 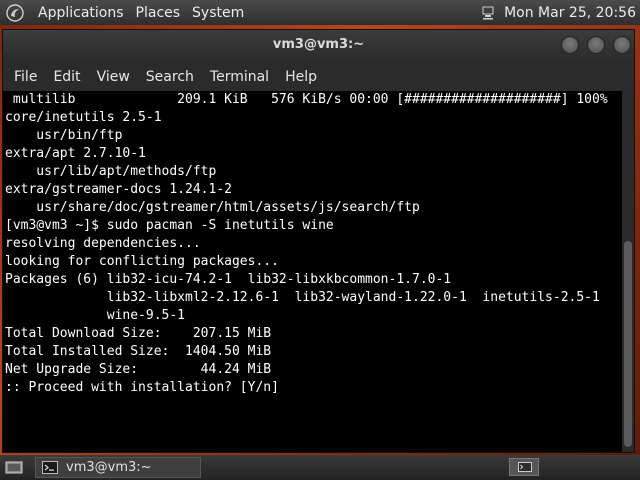 What do you see at coordinates (138, 333) in the screenshot?
I see `terminal-line: Total Download Size: 207.15 MiB` at bounding box center [138, 333].